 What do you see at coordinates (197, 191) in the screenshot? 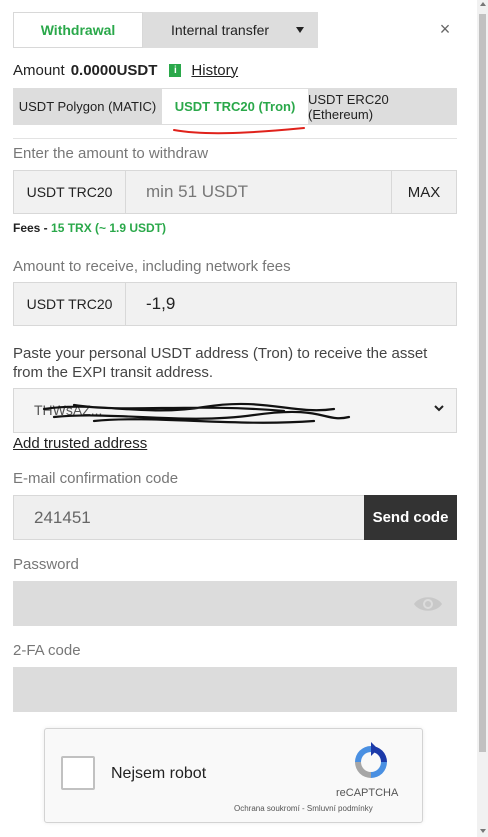
I see `withdraw-amount-placeholder: min 51 USDT` at bounding box center [197, 191].